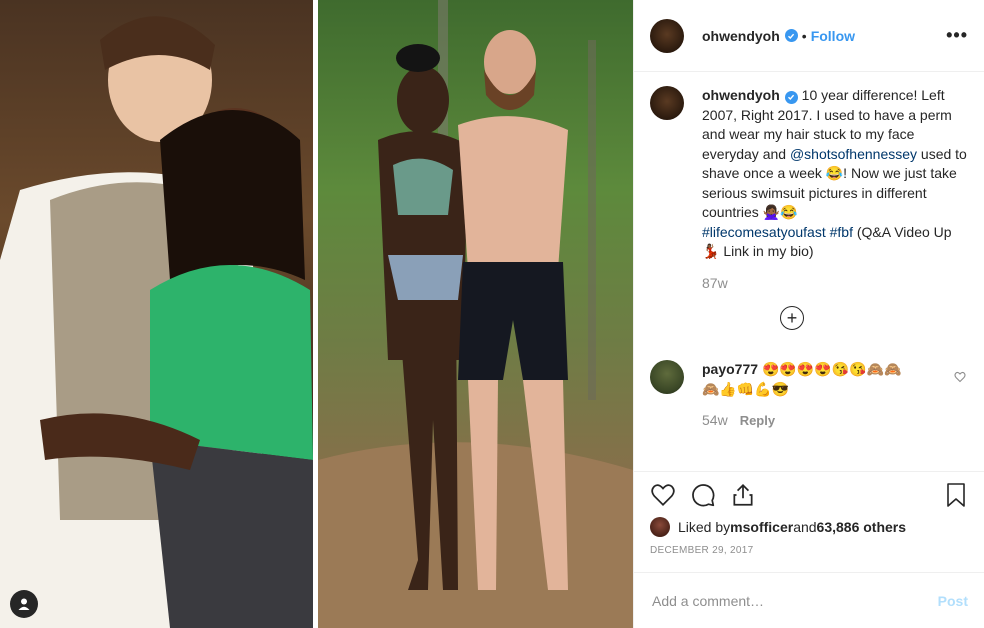 This screenshot has width=984, height=628. What do you see at coordinates (853, 154) in the screenshot?
I see `caption-mention-link: @shotsofhennessey` at bounding box center [853, 154].